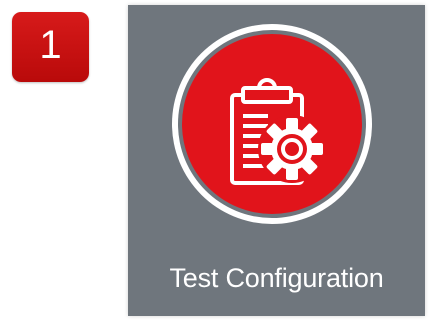 This screenshot has height=320, width=432. Describe the element at coordinates (276, 278) in the screenshot. I see `tile-label: Test Configuration` at that location.